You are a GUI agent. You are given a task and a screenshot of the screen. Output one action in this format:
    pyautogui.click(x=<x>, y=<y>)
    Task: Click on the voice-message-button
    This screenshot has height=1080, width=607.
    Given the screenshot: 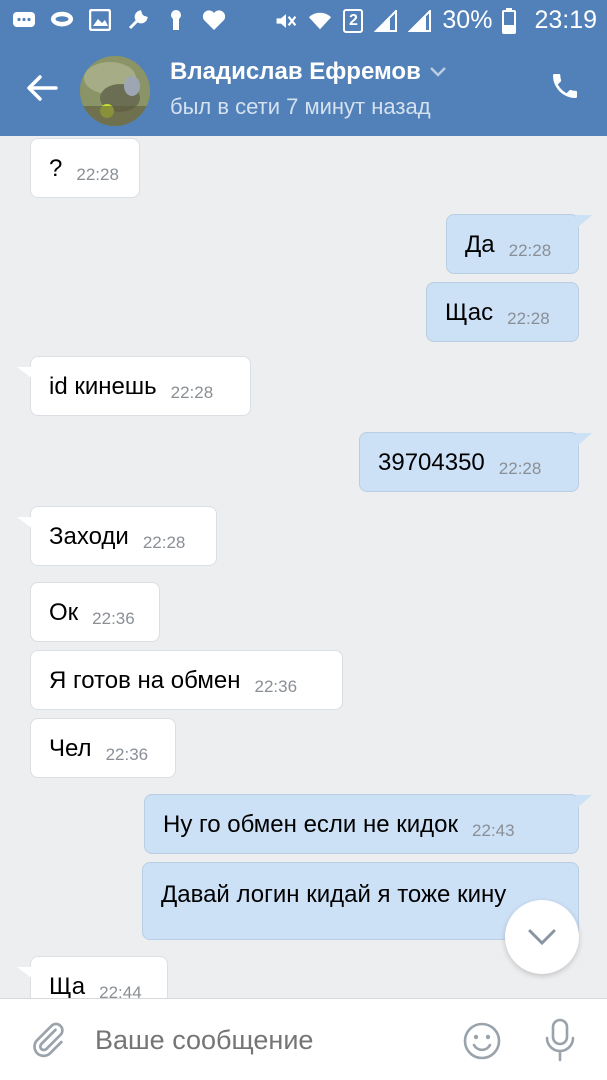 What is the action you would take?
    pyautogui.click(x=560, y=1040)
    